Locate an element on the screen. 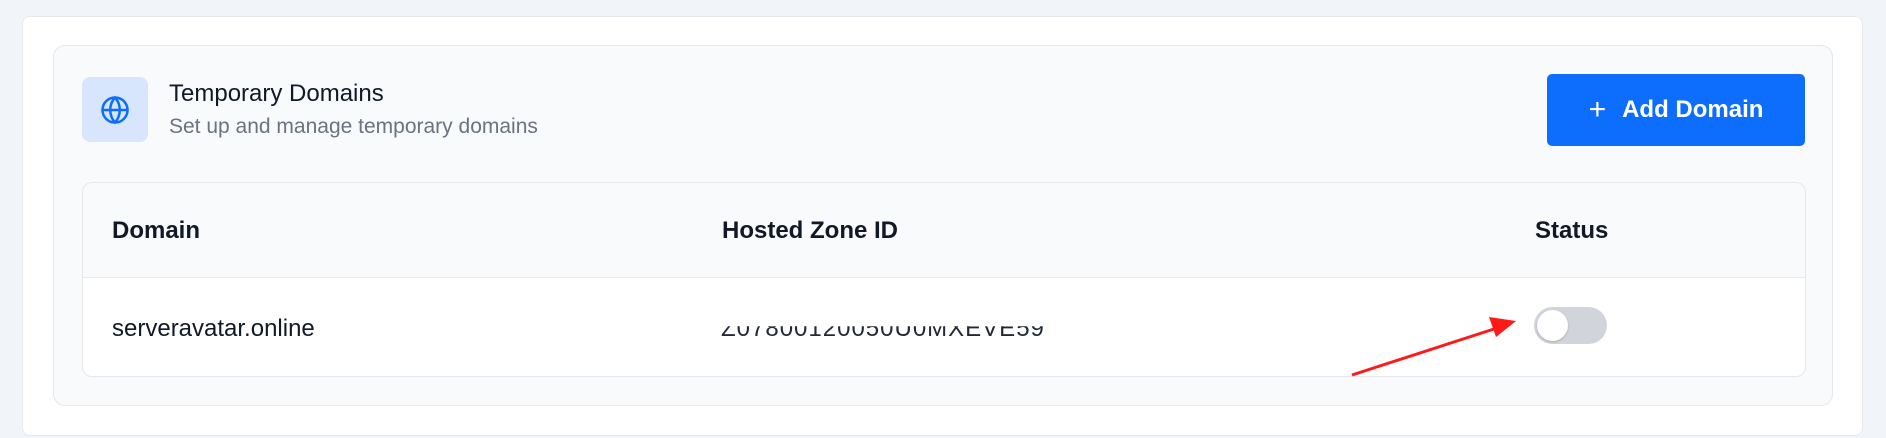 The width and height of the screenshot is (1886, 438). column-header-hosted-zone-id: Hosted Zone ID is located at coordinates (810, 230).